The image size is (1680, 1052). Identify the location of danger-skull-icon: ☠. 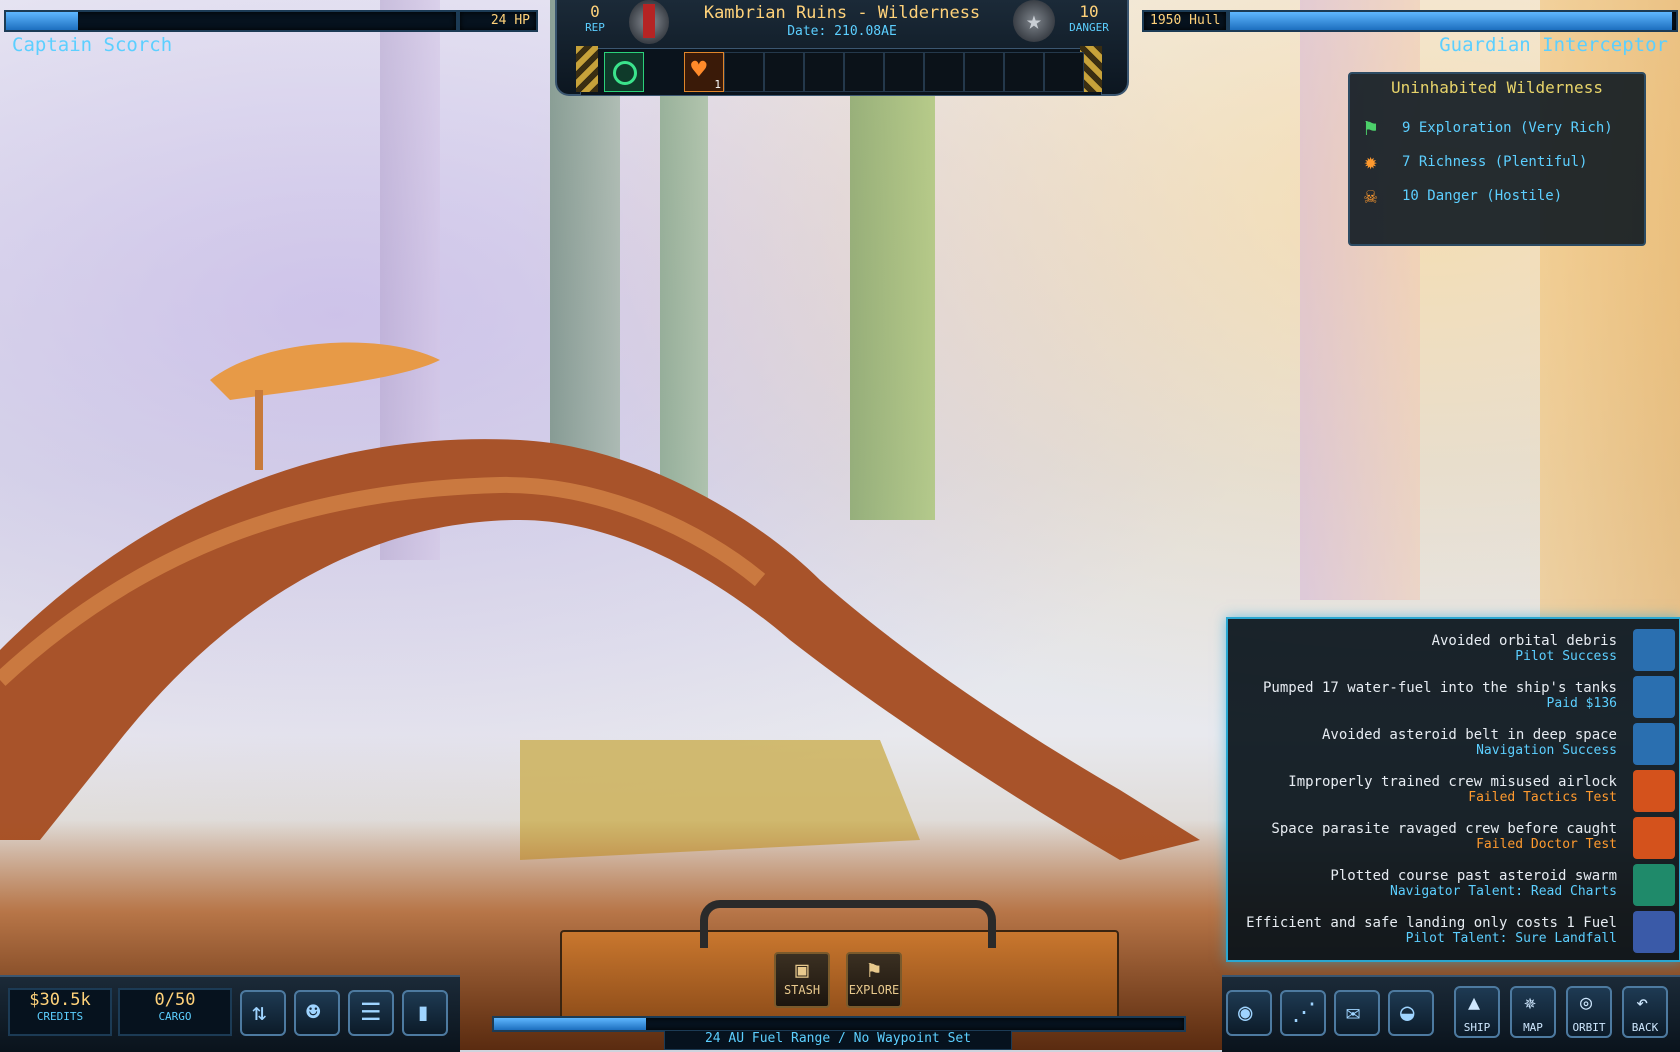
(1371, 196).